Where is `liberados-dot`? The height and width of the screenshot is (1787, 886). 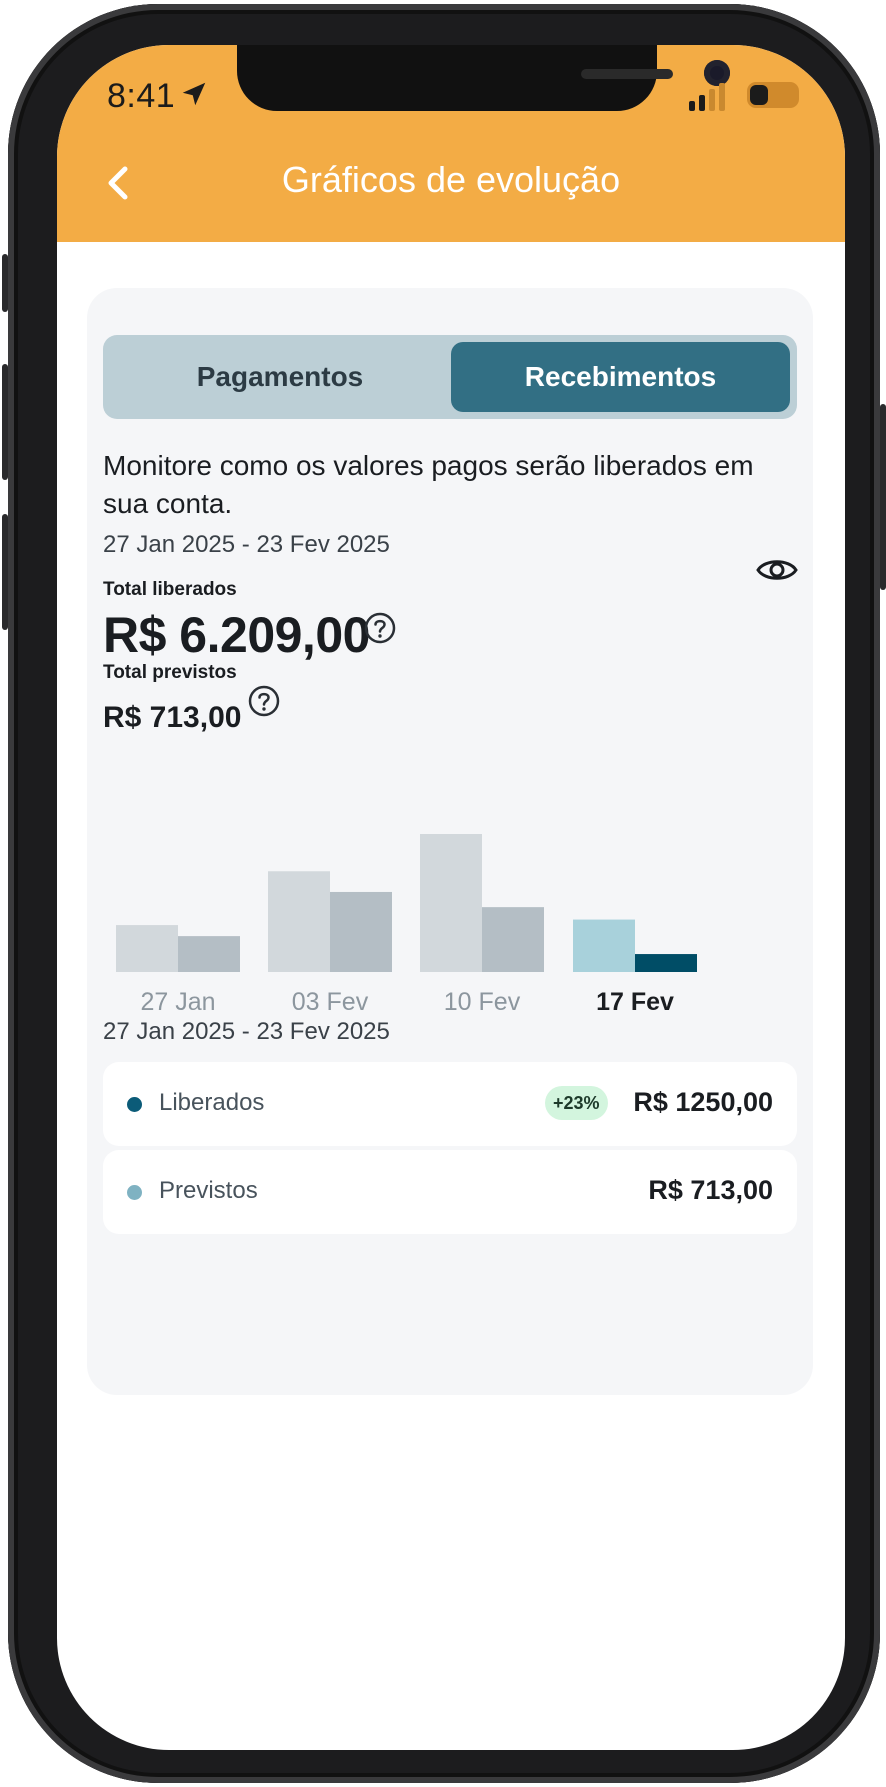
liberados-dot is located at coordinates (134, 1104).